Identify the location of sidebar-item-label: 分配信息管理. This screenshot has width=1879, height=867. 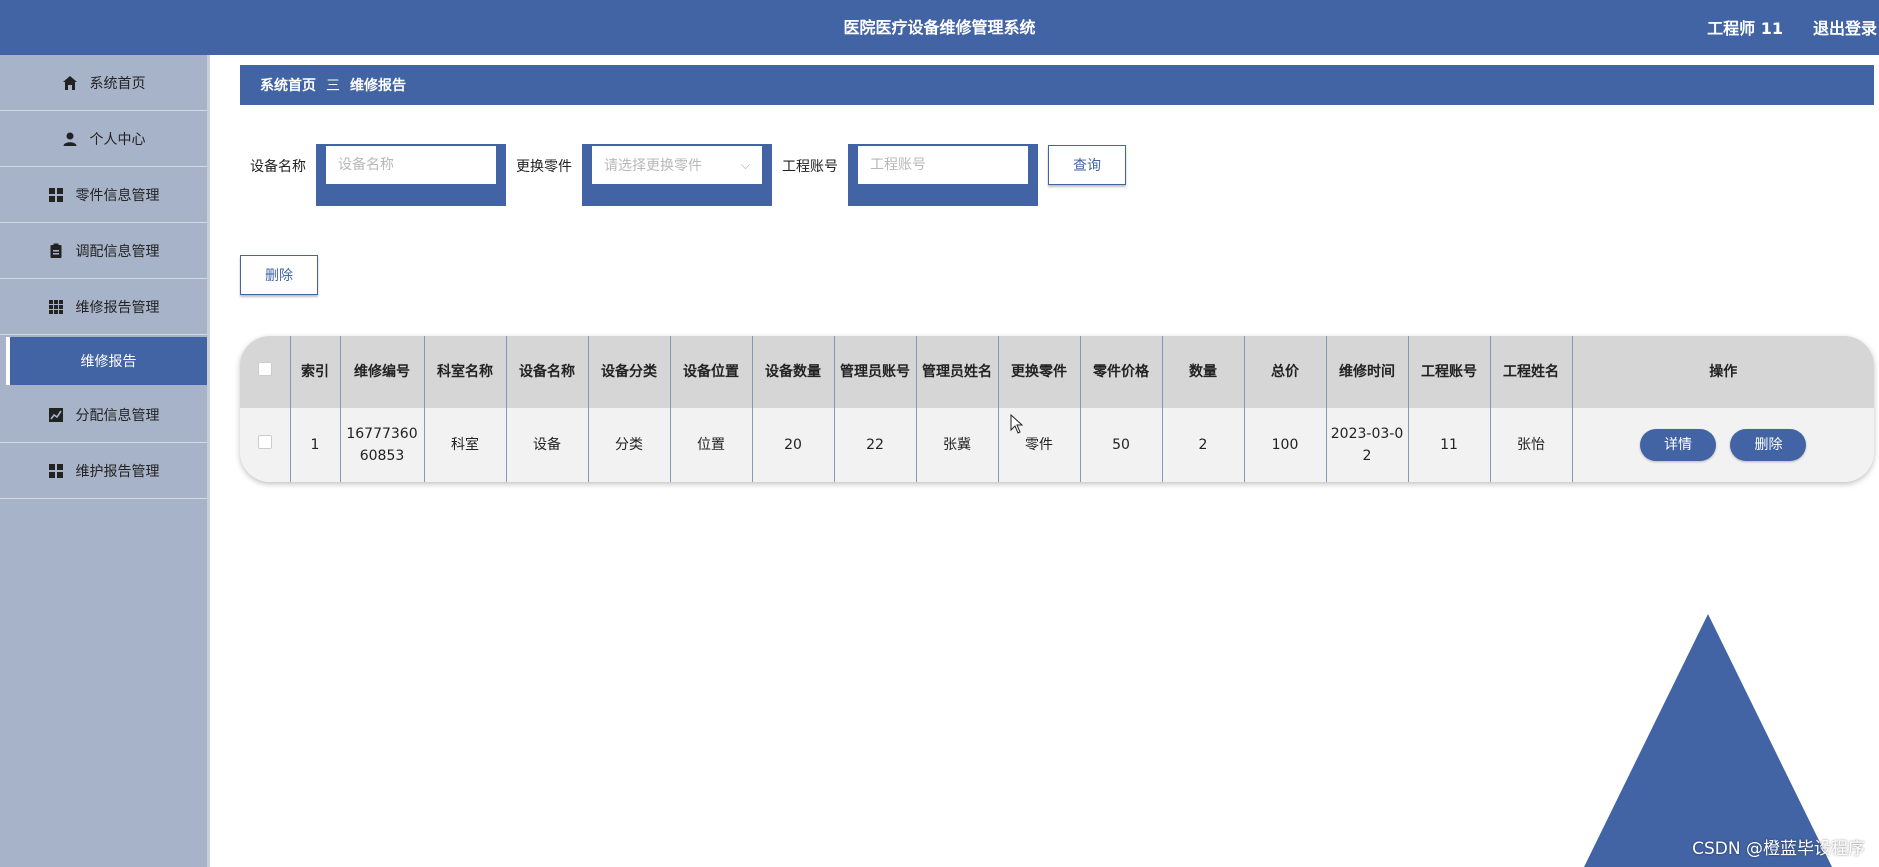
(117, 415).